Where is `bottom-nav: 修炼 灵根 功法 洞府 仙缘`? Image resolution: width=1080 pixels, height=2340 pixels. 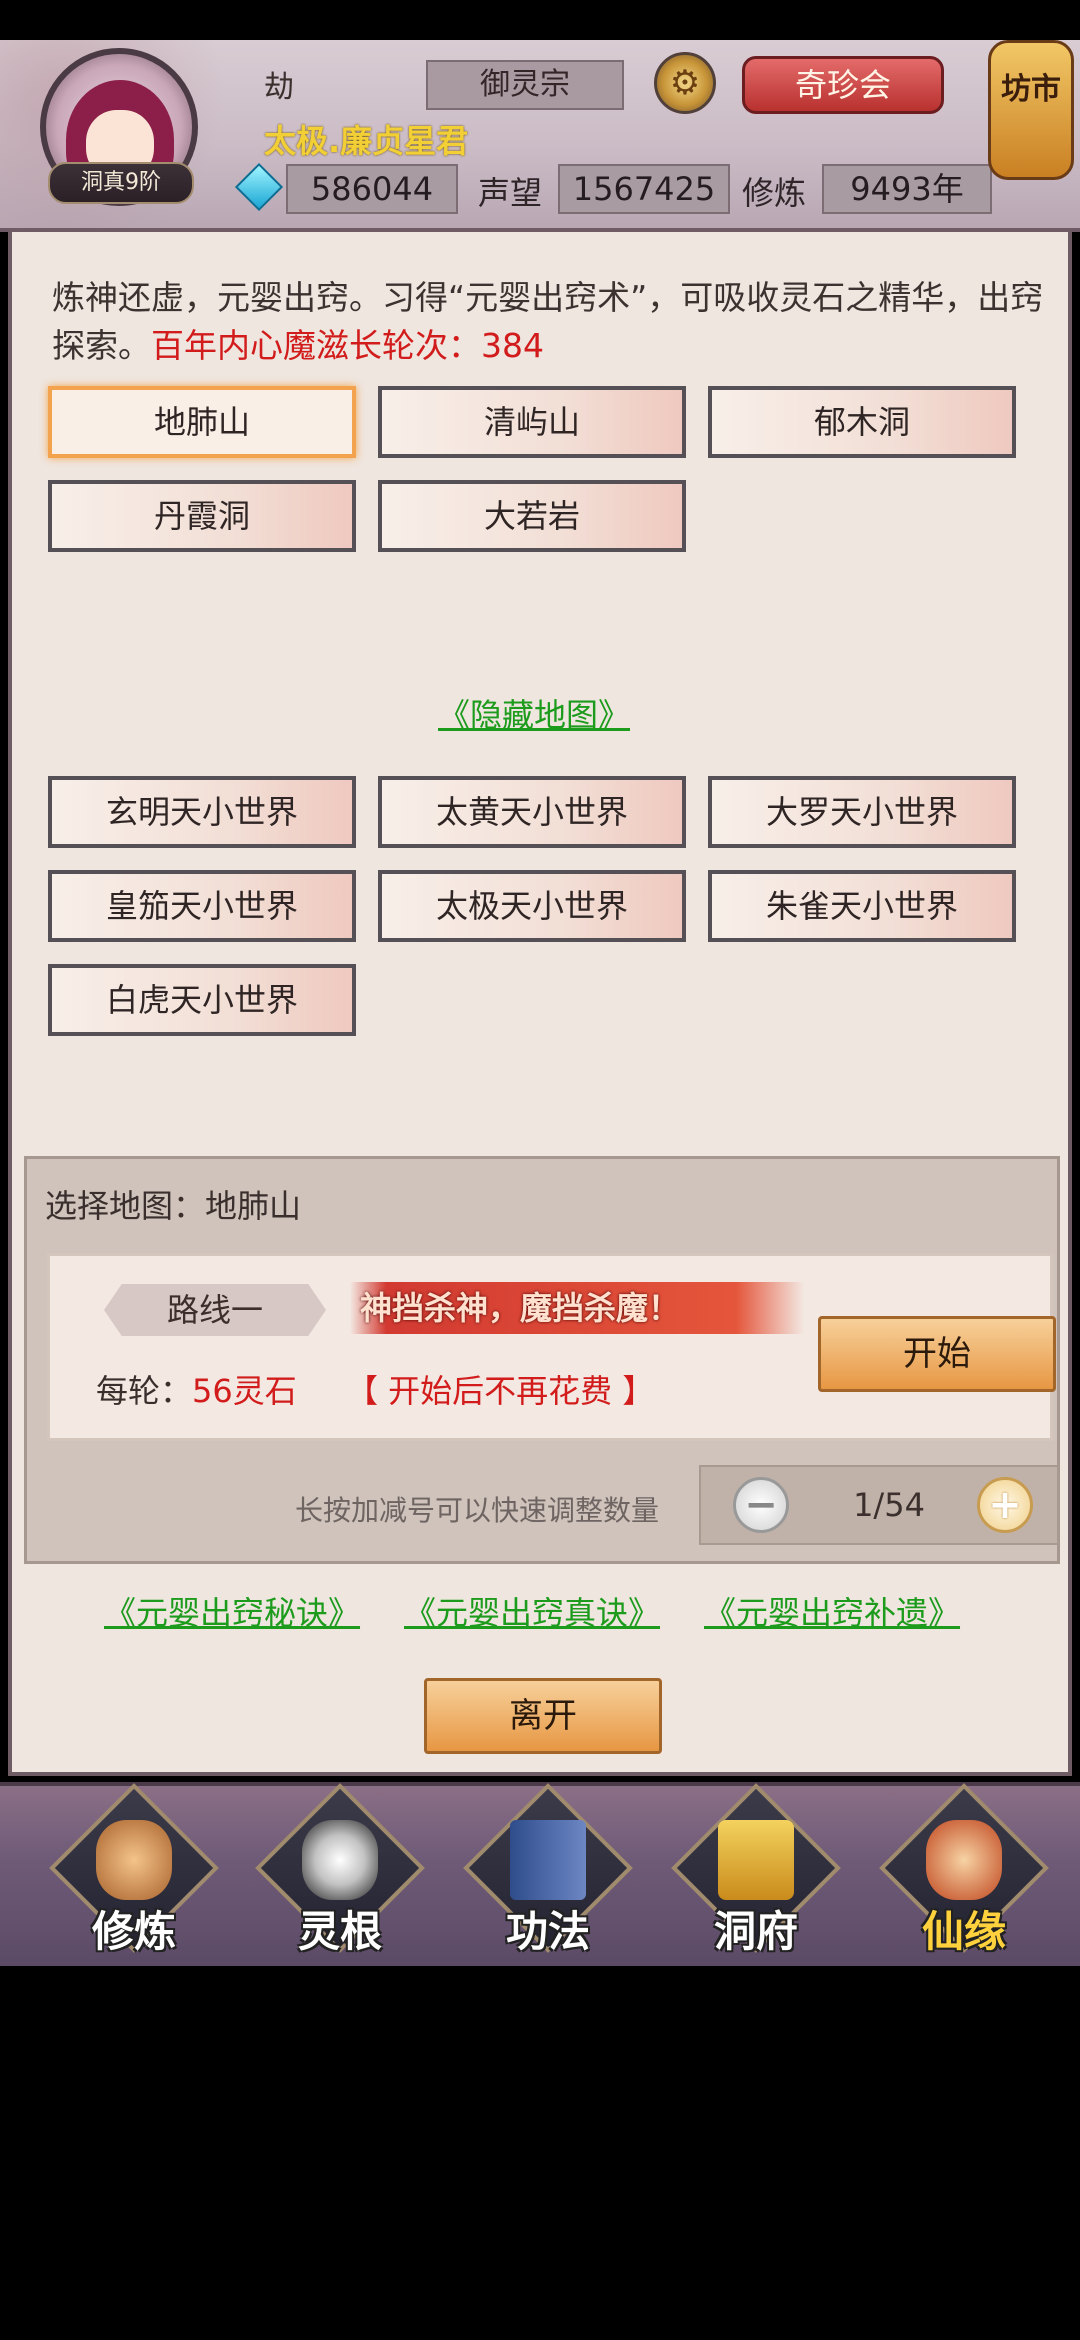 bottom-nav: 修炼 灵根 功法 洞府 仙缘 is located at coordinates (540, 1874).